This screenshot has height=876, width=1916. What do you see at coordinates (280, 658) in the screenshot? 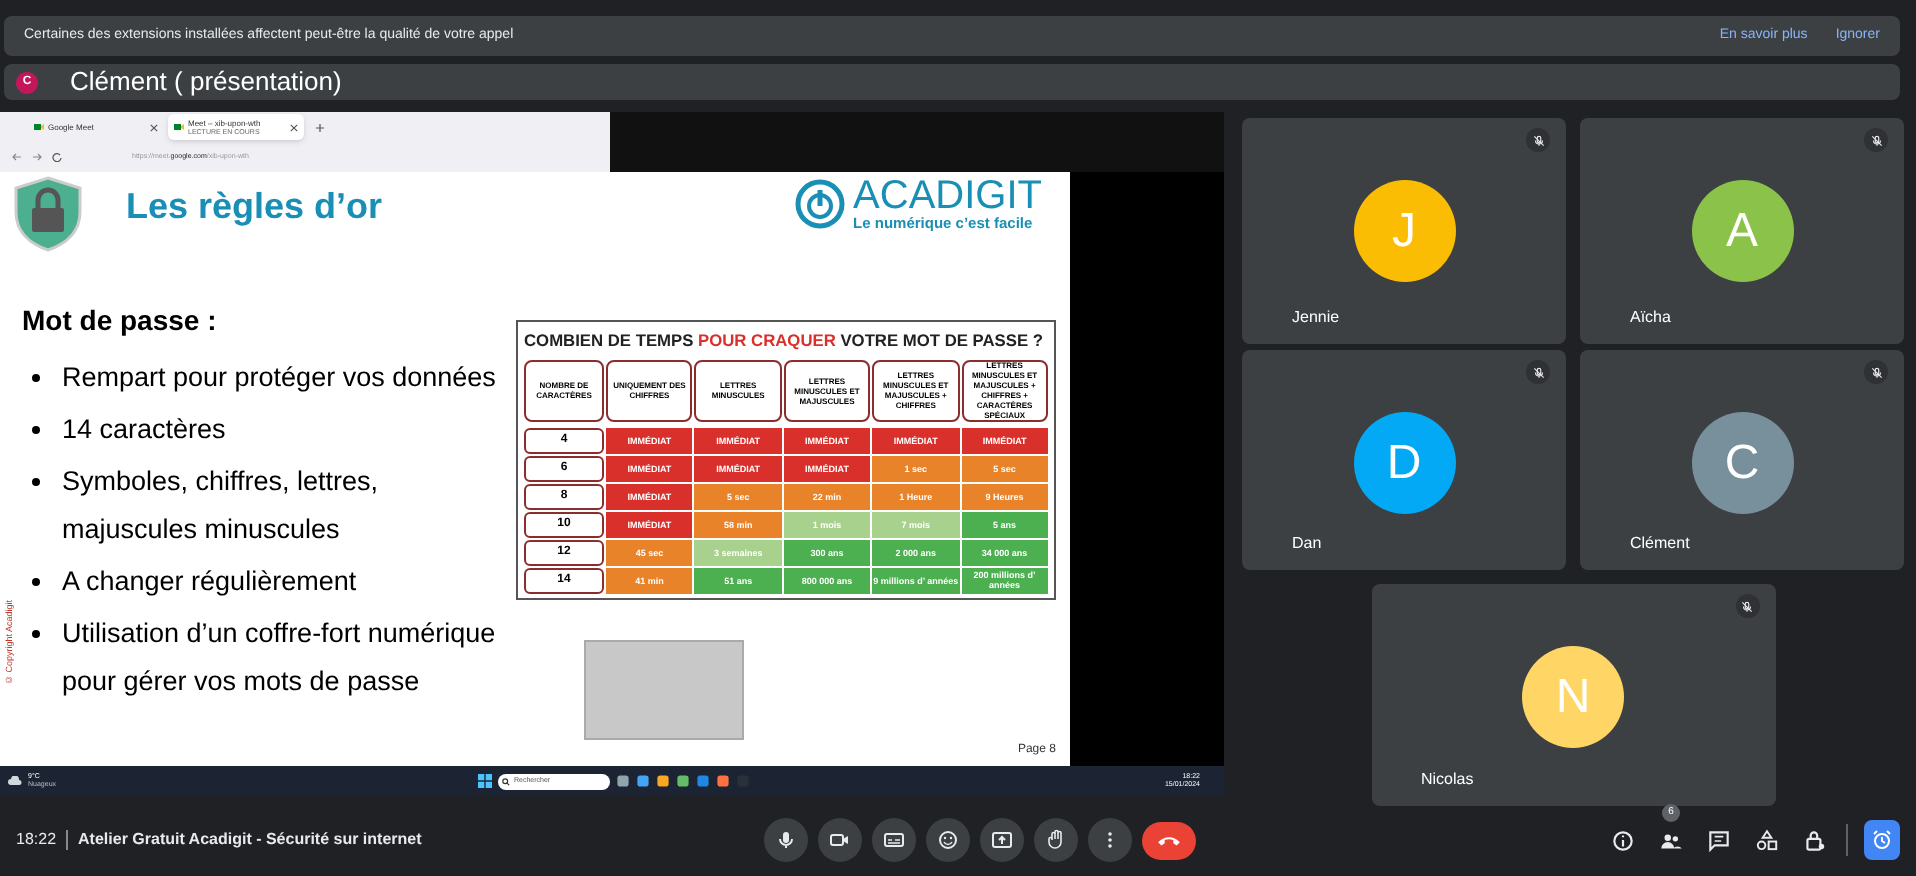
I see `bullet-text: Utilisation d’un coffre-fort numérique pour gérer vos mots de passe` at bounding box center [280, 658].